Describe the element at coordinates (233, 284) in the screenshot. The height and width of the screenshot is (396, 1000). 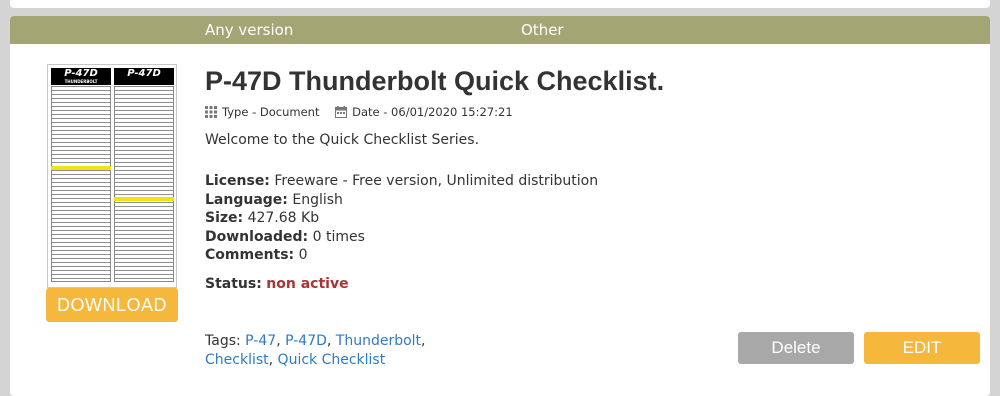
I see `status-label: Status:` at that location.